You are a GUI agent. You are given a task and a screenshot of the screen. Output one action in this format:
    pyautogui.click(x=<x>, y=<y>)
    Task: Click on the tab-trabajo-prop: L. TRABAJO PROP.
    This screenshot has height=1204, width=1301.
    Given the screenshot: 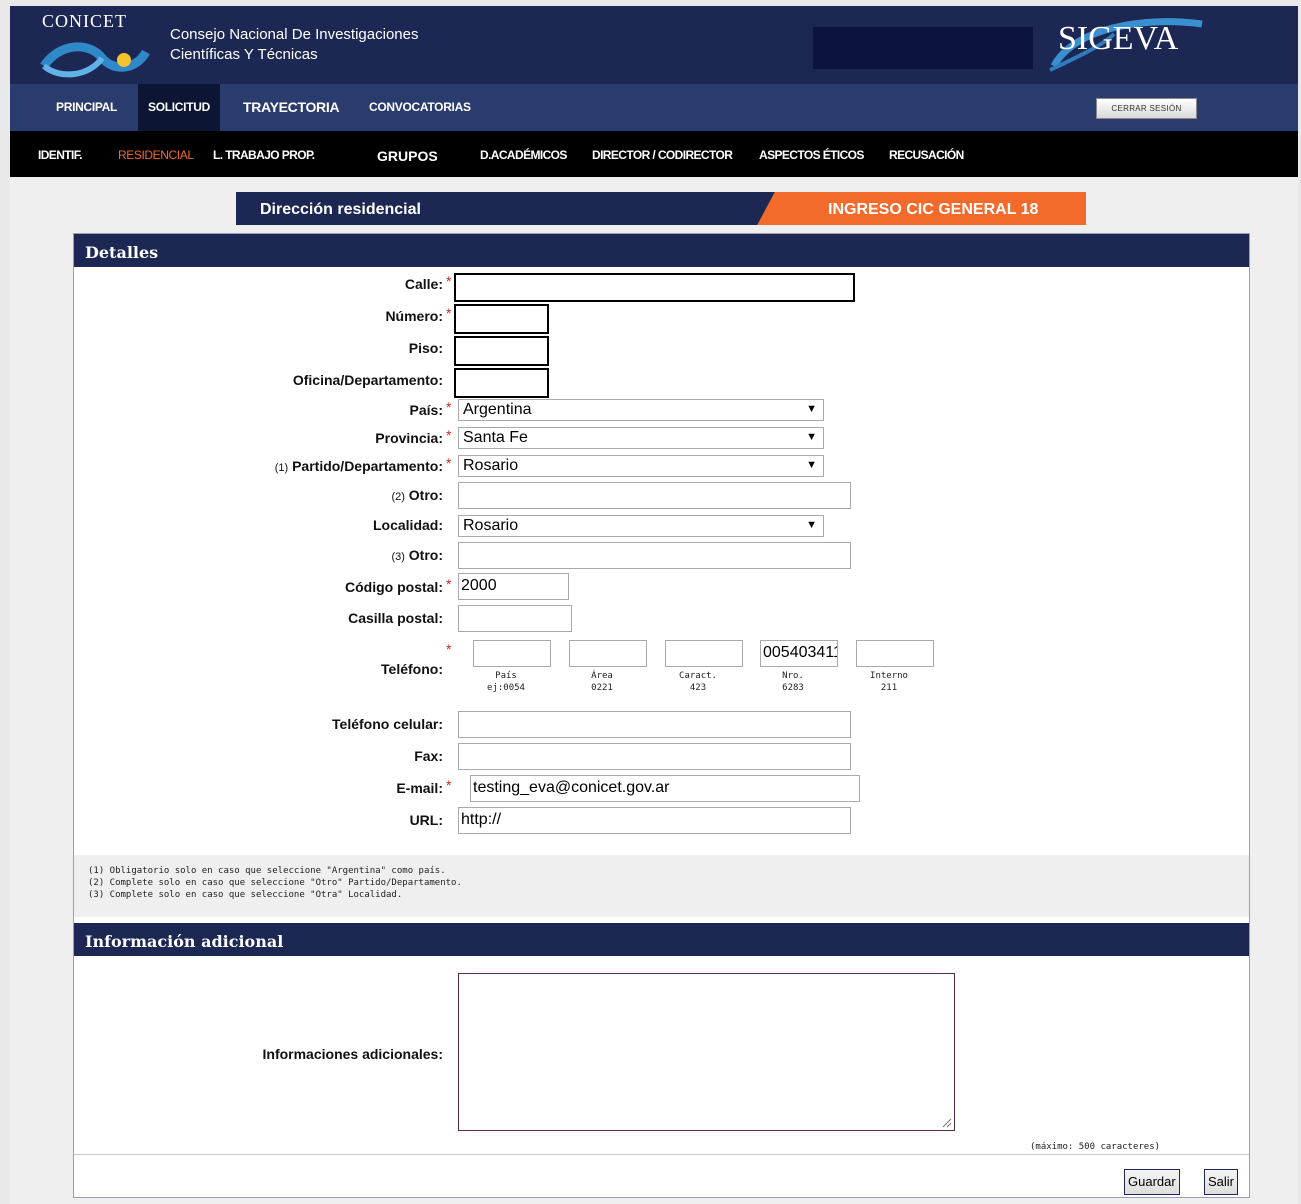 What is the action you would take?
    pyautogui.click(x=264, y=155)
    